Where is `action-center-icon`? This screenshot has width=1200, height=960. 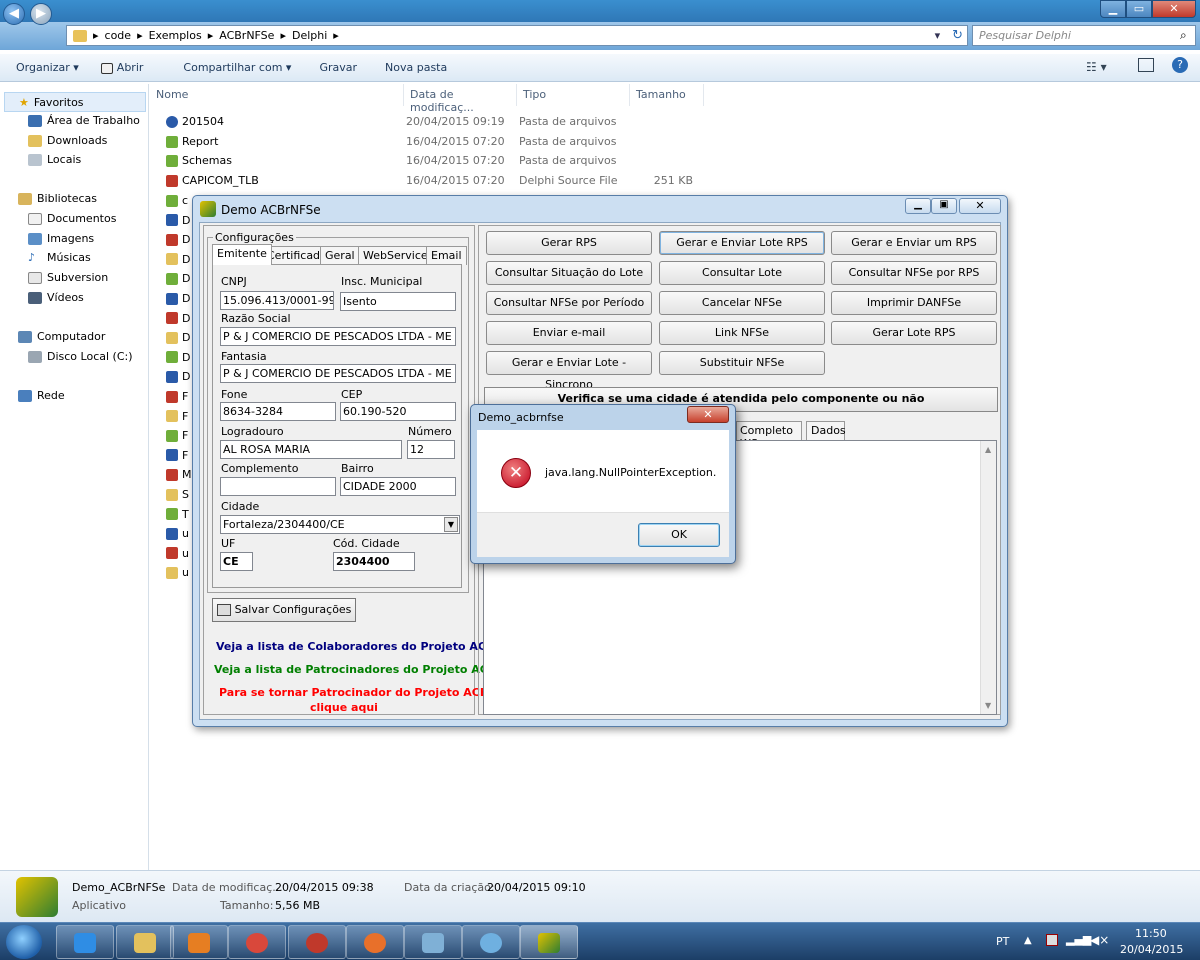 action-center-icon is located at coordinates (1052, 940).